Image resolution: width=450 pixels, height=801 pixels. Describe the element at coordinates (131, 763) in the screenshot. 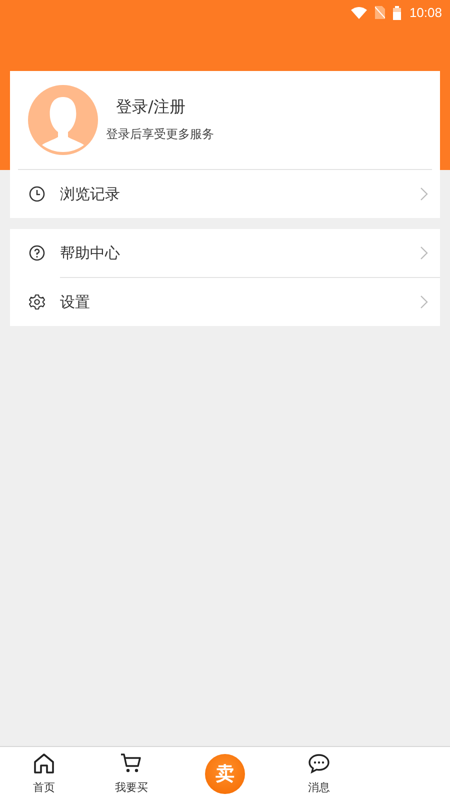

I see `cart-icon` at that location.